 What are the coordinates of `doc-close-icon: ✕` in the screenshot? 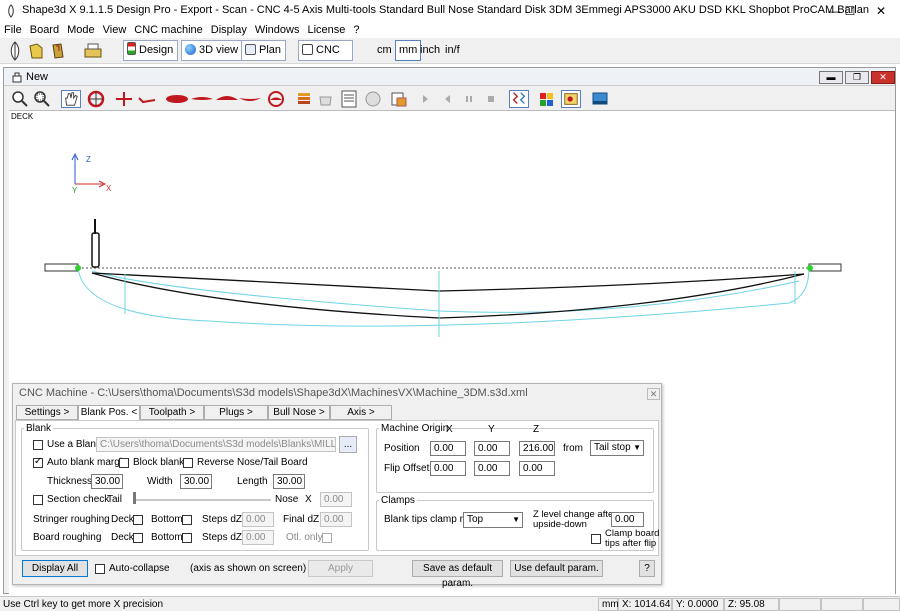 It's located at (883, 77).